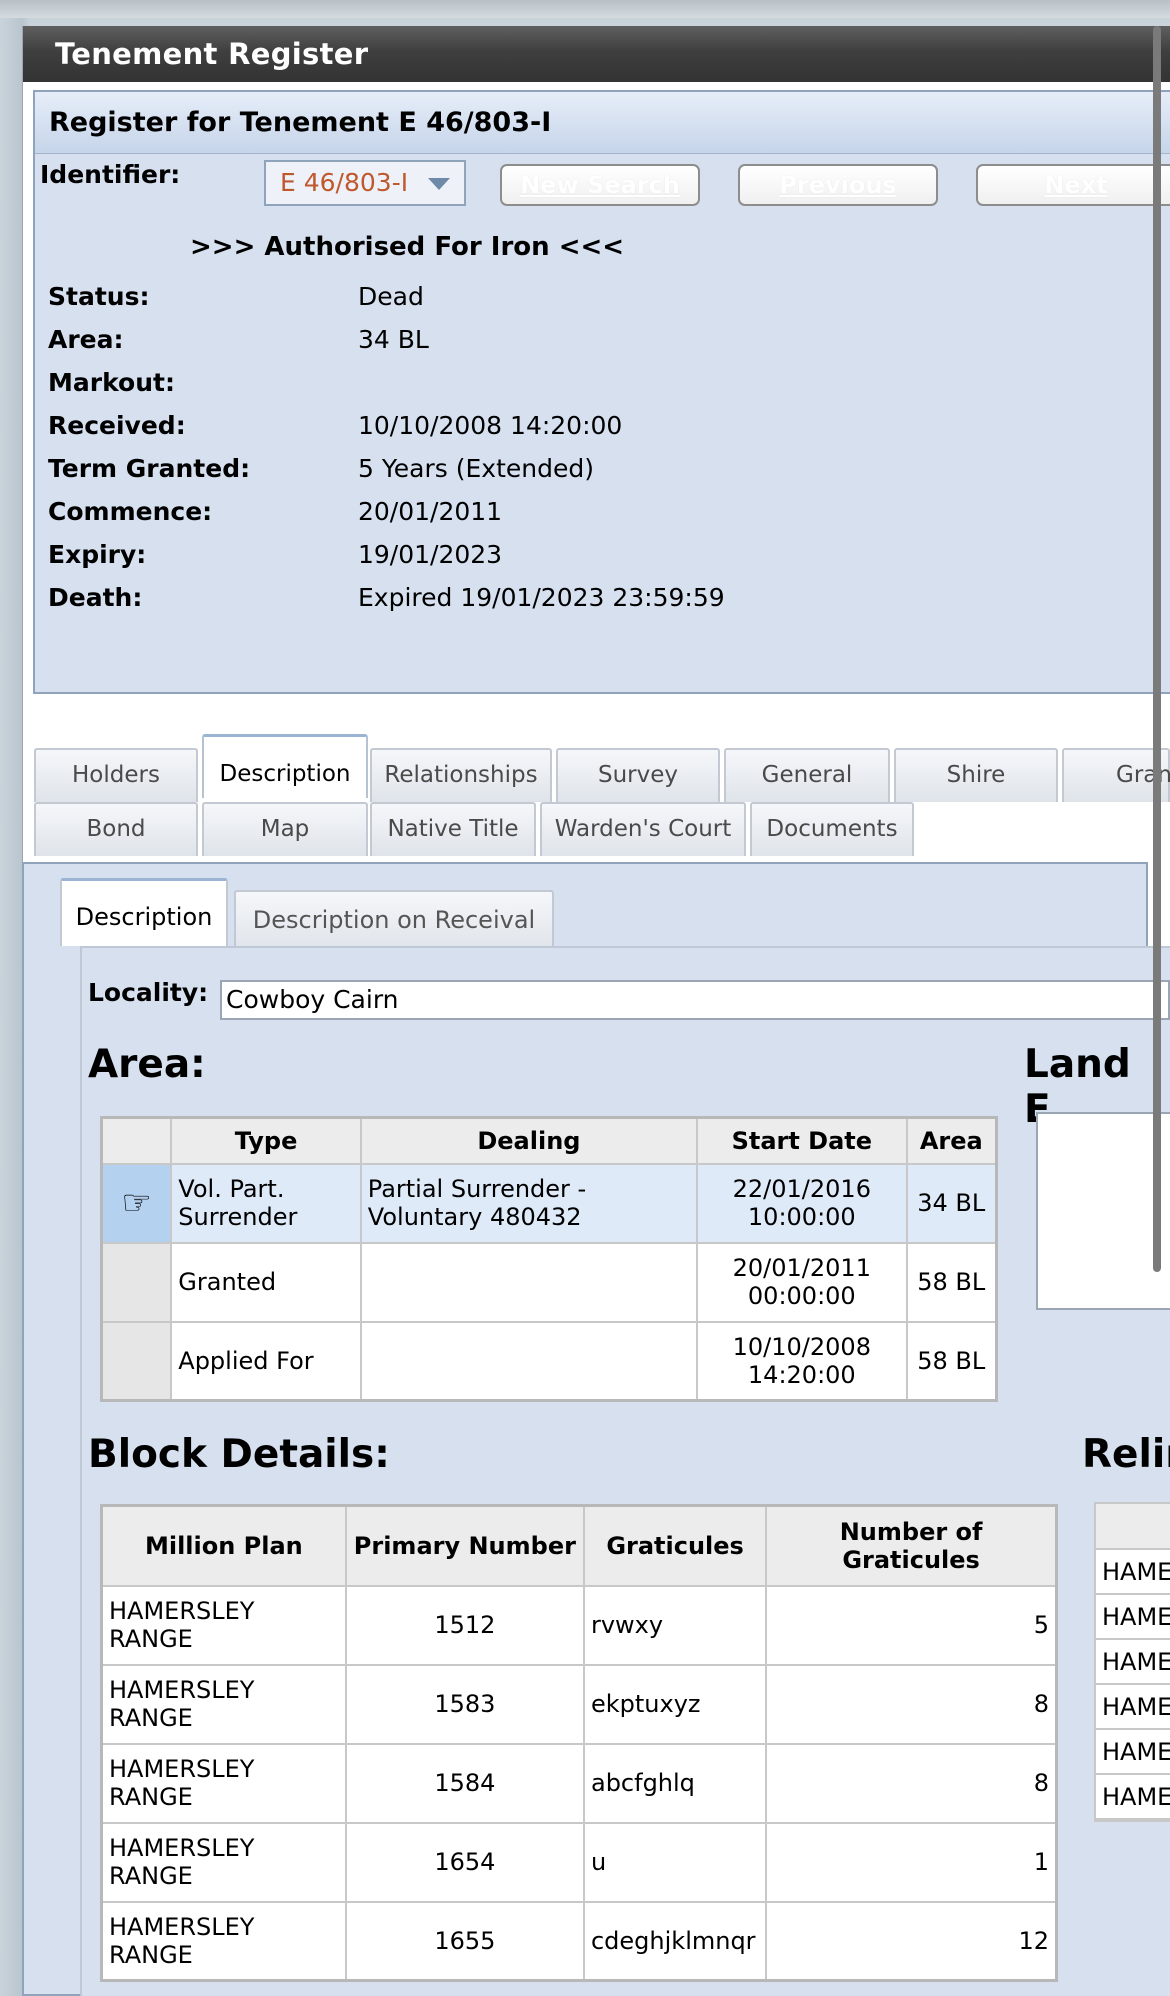 This screenshot has width=1170, height=1996. What do you see at coordinates (110, 174) in the screenshot?
I see `identifier-label: Identifier:` at bounding box center [110, 174].